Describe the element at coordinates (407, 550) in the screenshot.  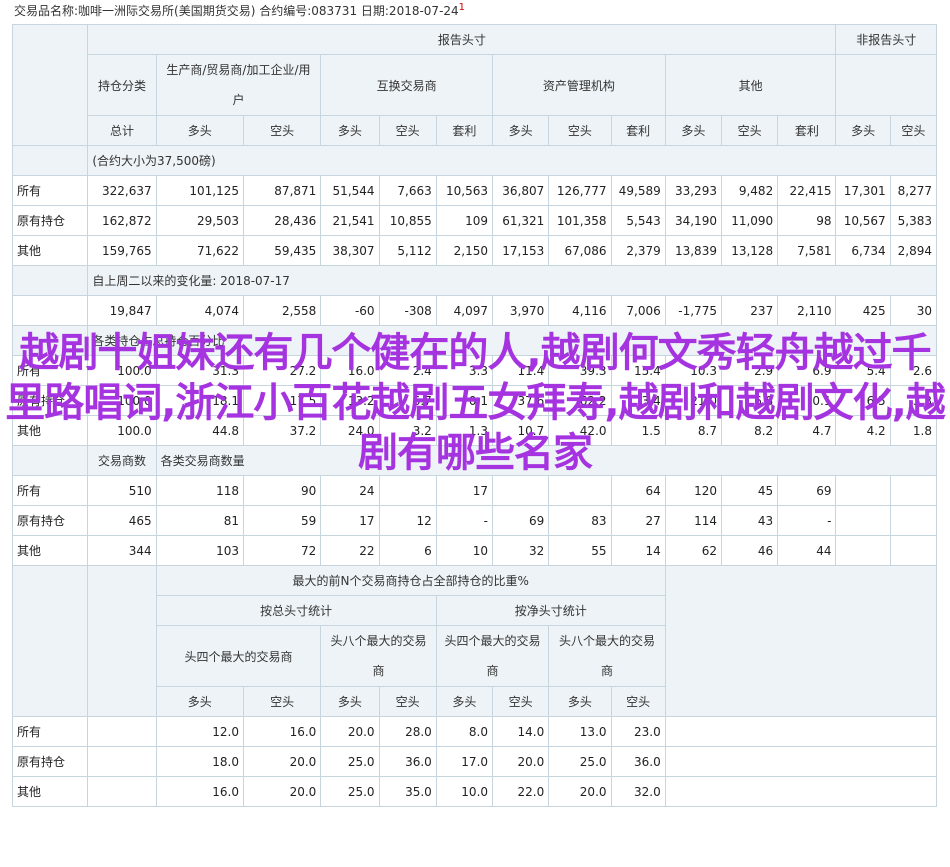
I see `table-cell: 6` at that location.